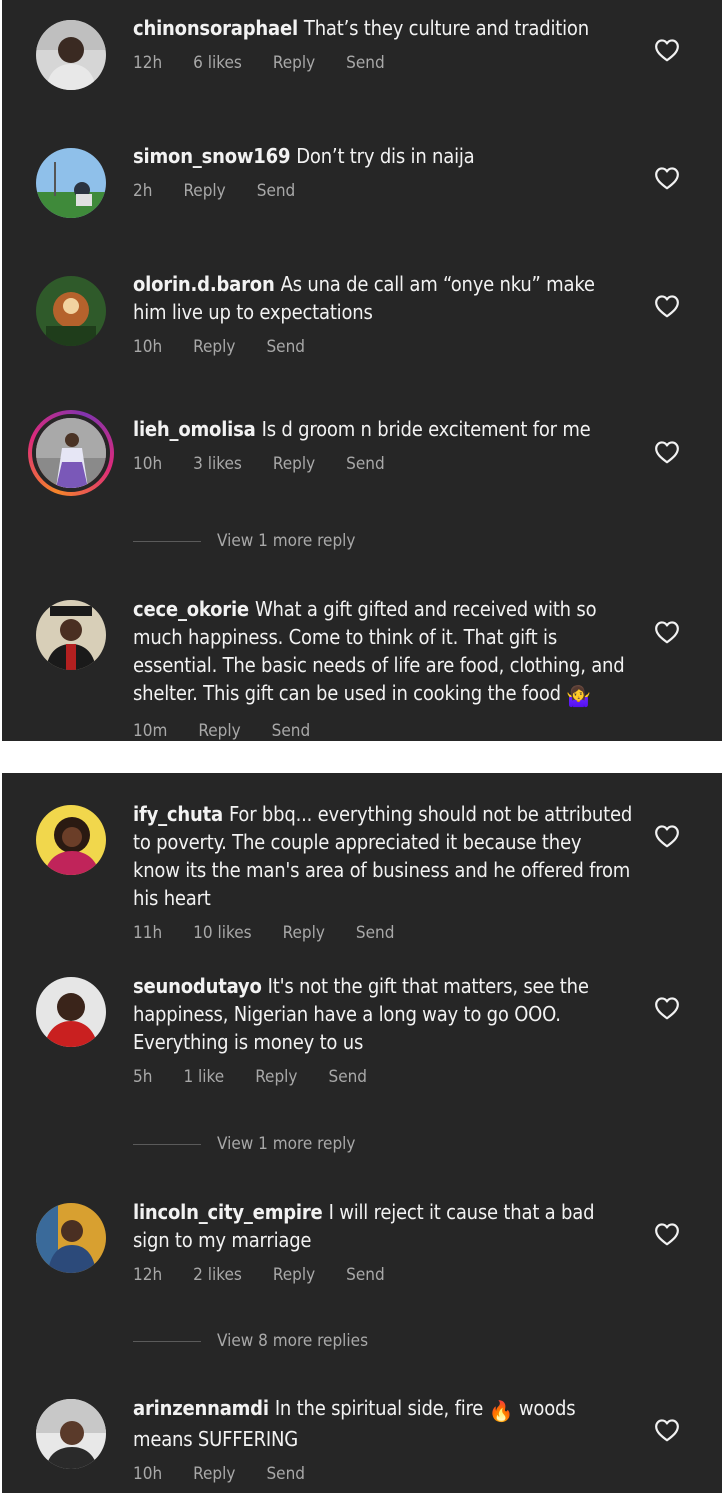 Image resolution: width=727 pixels, height=1496 pixels. Describe the element at coordinates (426, 429) in the screenshot. I see `comment-body: Is d groom n bride excitement for me` at that location.